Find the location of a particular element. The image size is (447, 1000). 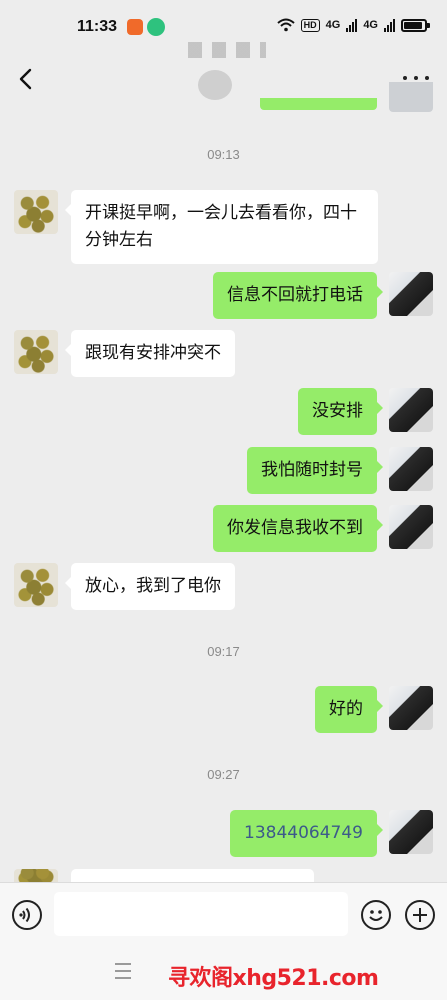

shield-app-icon is located at coordinates (156, 27).